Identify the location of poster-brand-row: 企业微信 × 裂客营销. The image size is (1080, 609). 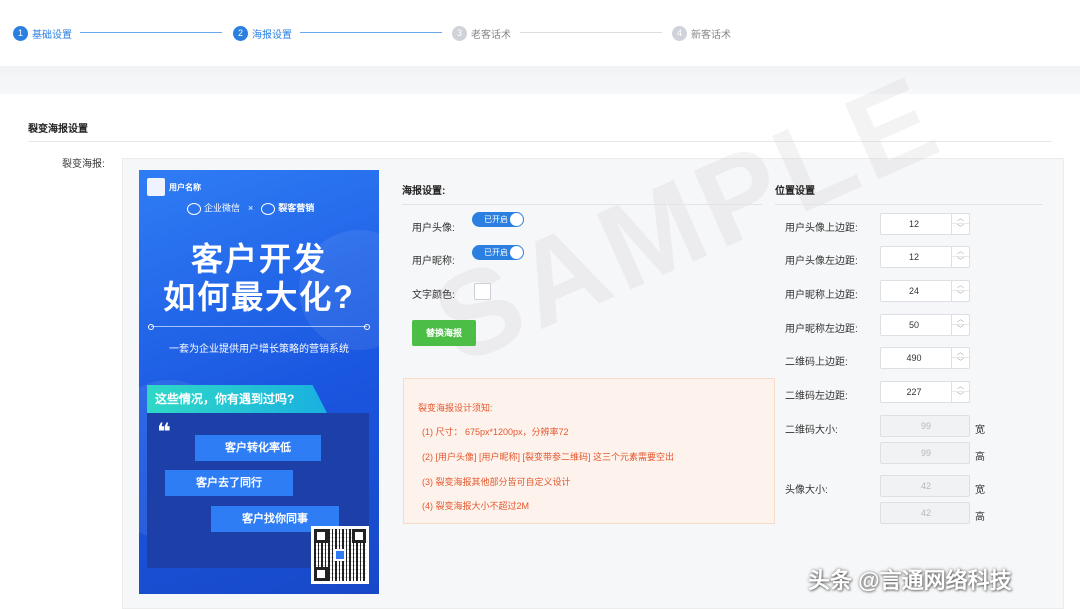
(250, 208).